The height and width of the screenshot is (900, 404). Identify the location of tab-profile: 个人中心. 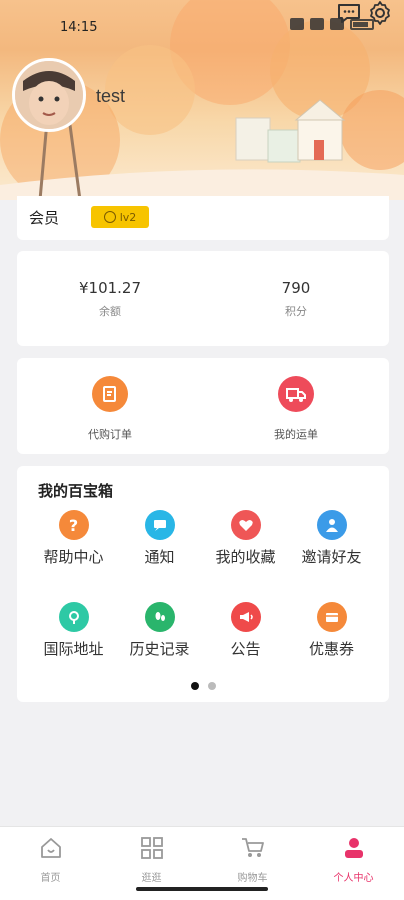
(353, 859).